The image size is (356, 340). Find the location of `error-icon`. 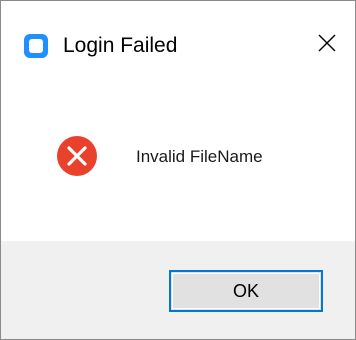

error-icon is located at coordinates (77, 156).